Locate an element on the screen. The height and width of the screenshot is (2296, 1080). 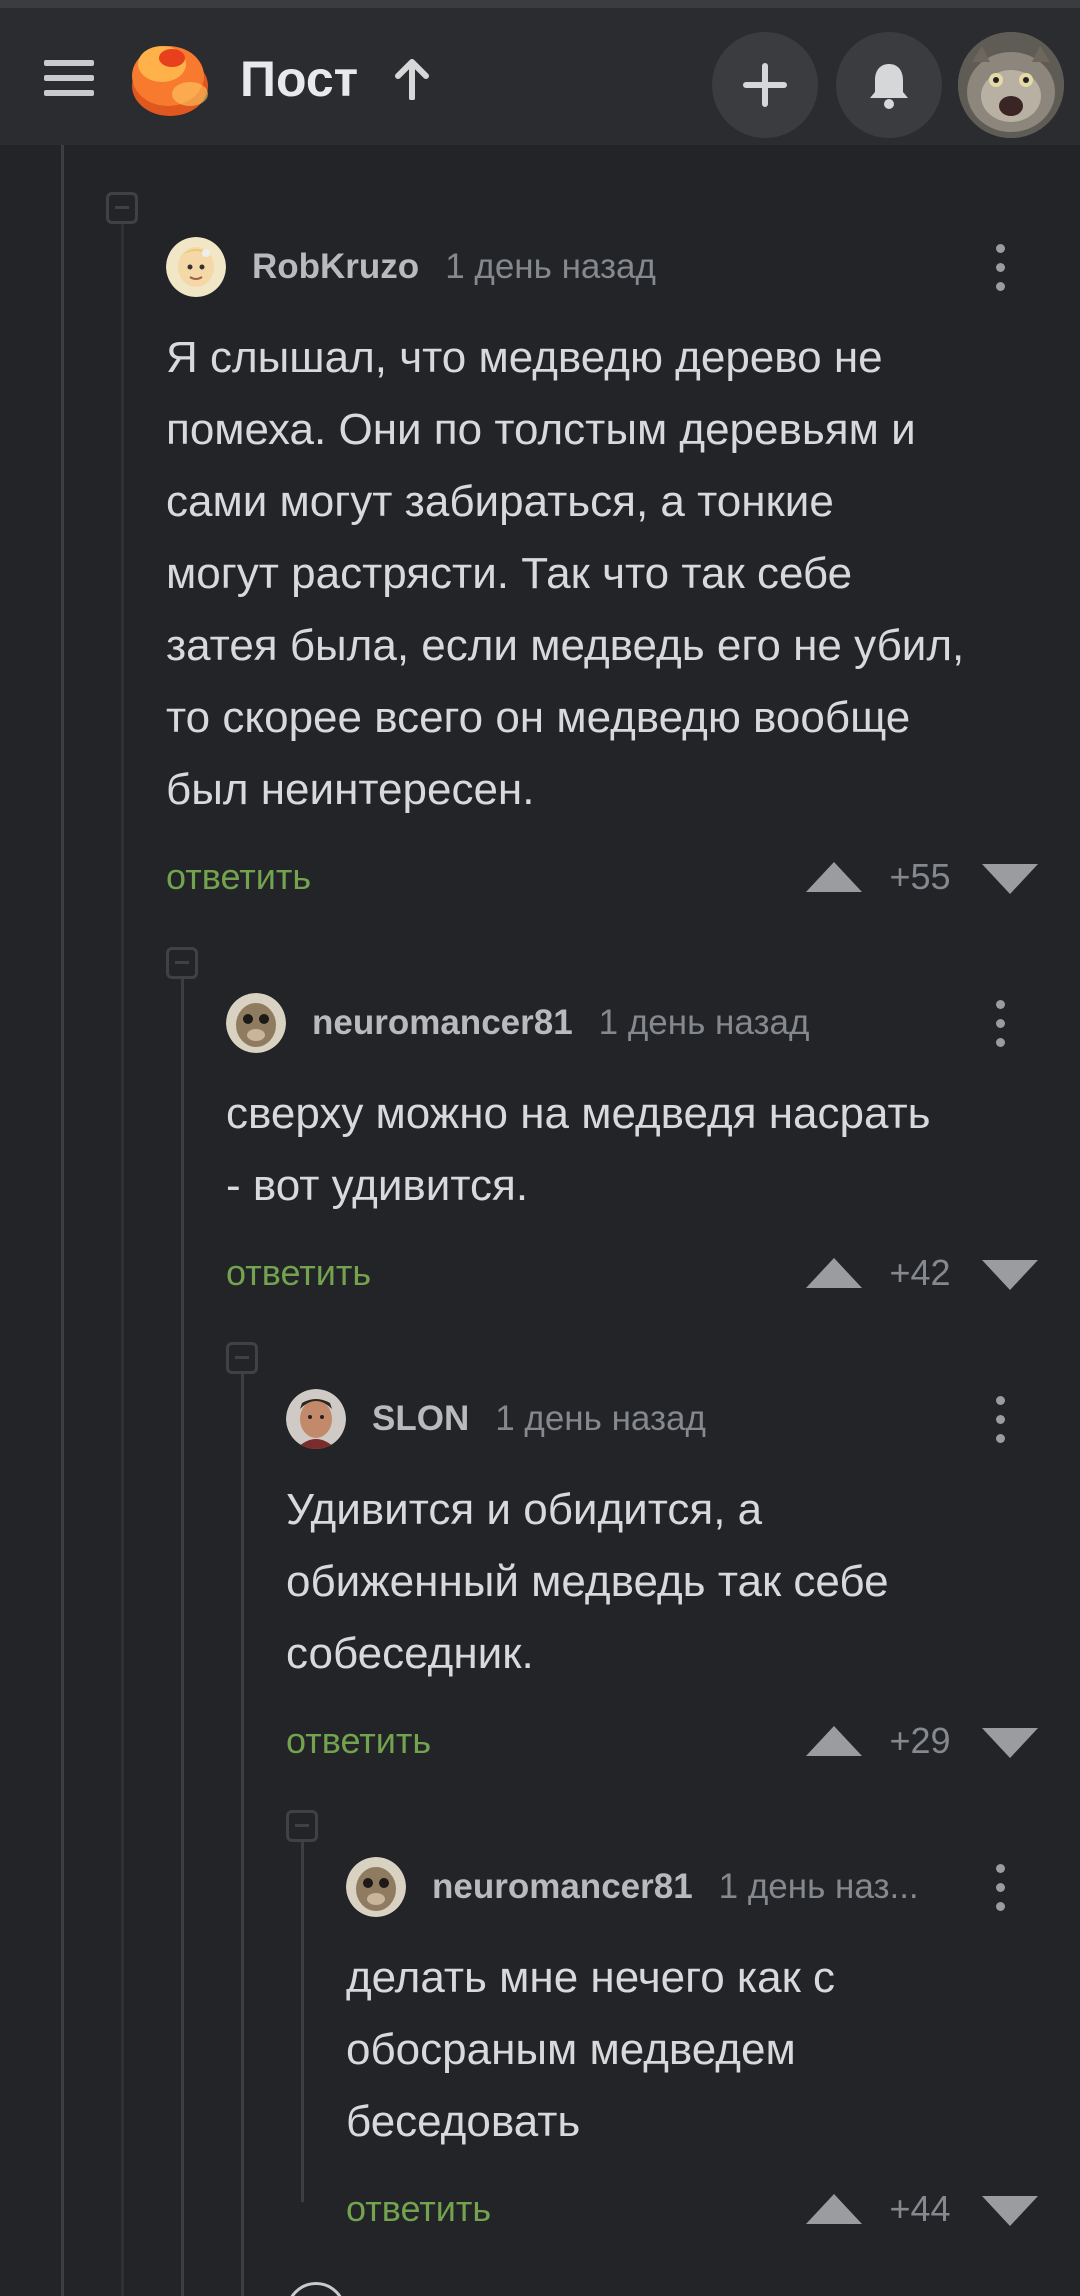
comment-header: SLON 1 день назад is located at coordinates (496, 1419).